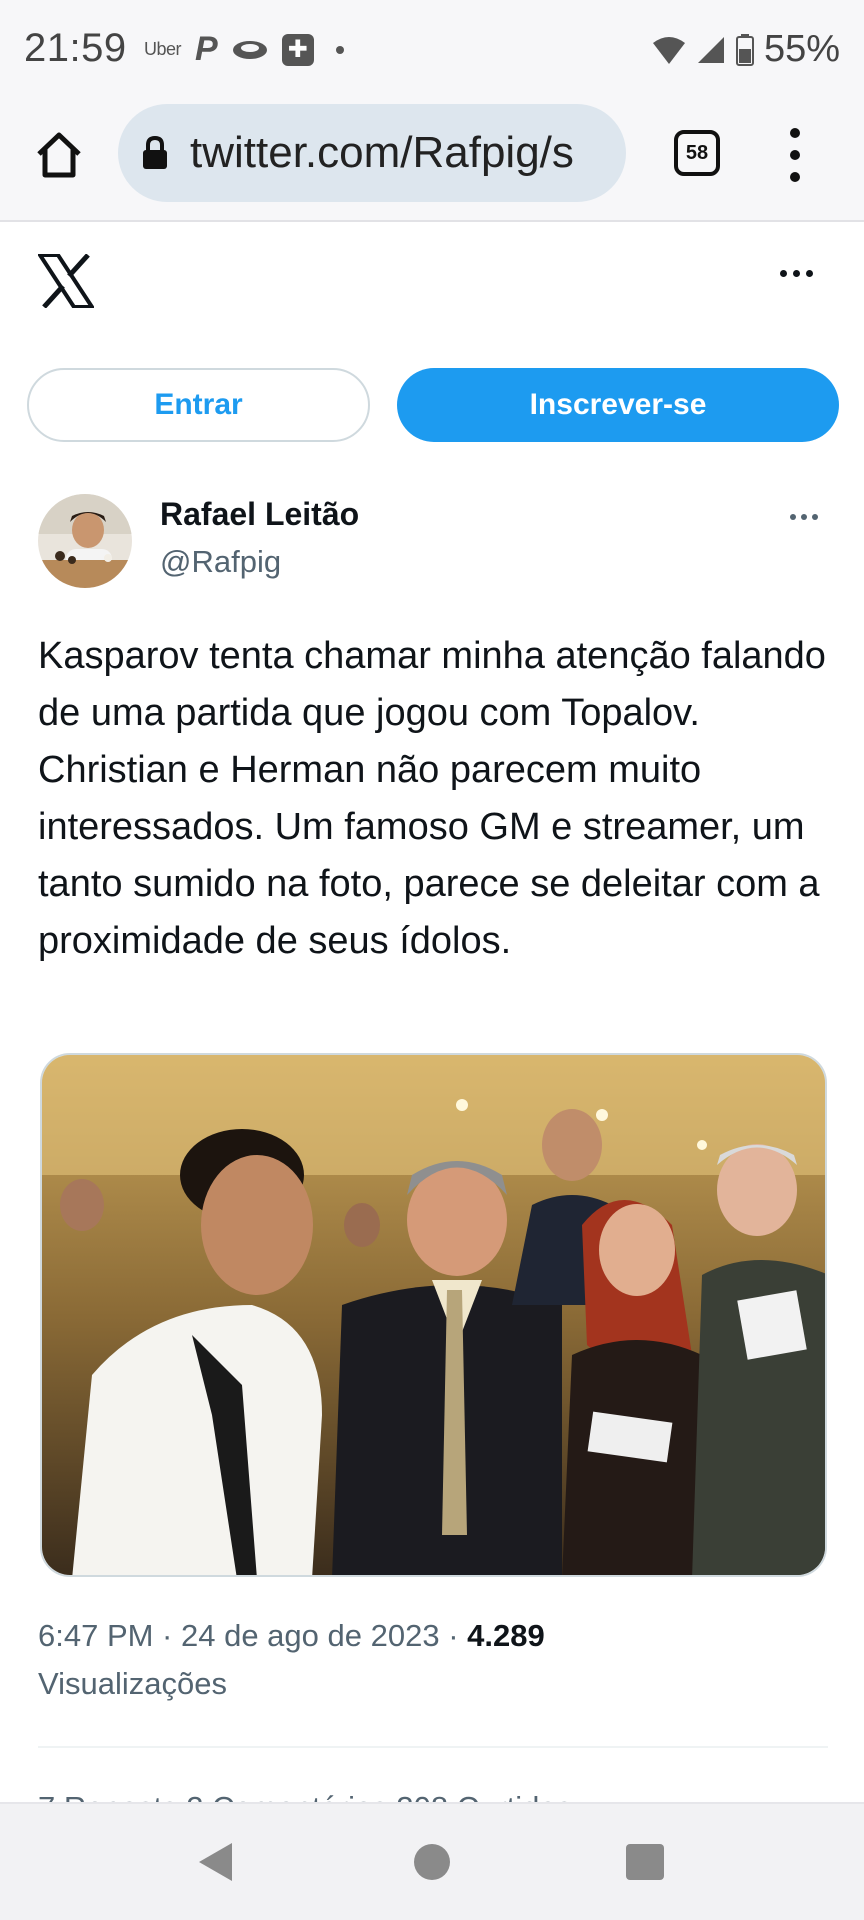  I want to click on plus-app-icon: ✚, so click(297, 49).